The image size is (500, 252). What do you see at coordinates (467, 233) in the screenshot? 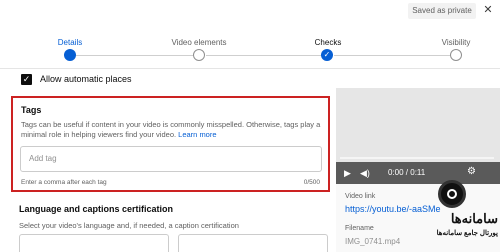
I see `watermark-subtitle: پورتال جامع سامانه‌ها` at bounding box center [467, 233].